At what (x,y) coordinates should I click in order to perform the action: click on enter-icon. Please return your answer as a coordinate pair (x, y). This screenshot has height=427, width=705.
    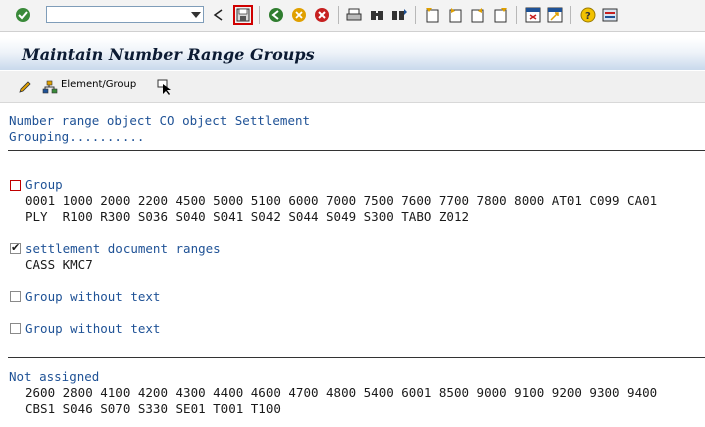
    Looking at the image, I should click on (23, 15).